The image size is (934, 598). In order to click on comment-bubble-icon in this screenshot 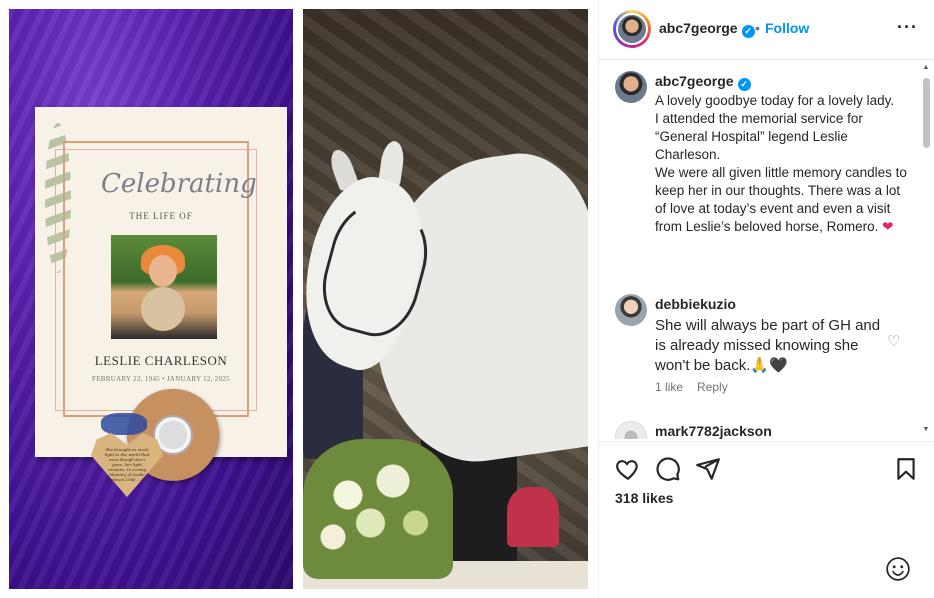, I will do `click(668, 469)`.